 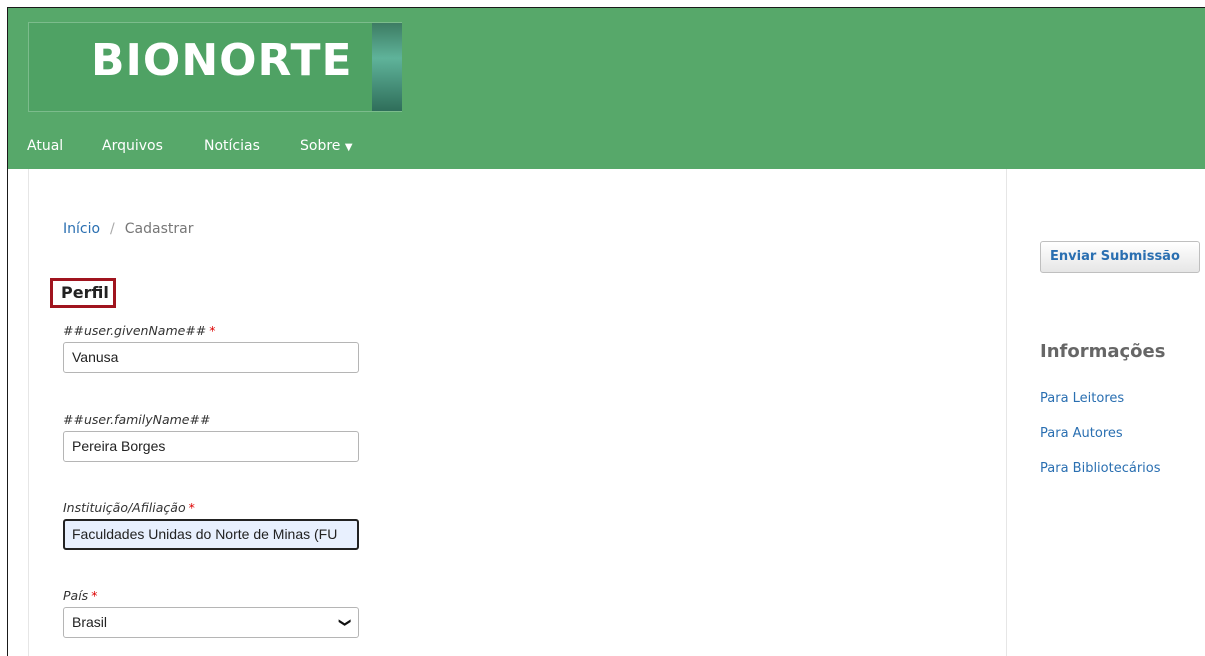 What do you see at coordinates (76, 595) in the screenshot?
I see `country-label-text: País` at bounding box center [76, 595].